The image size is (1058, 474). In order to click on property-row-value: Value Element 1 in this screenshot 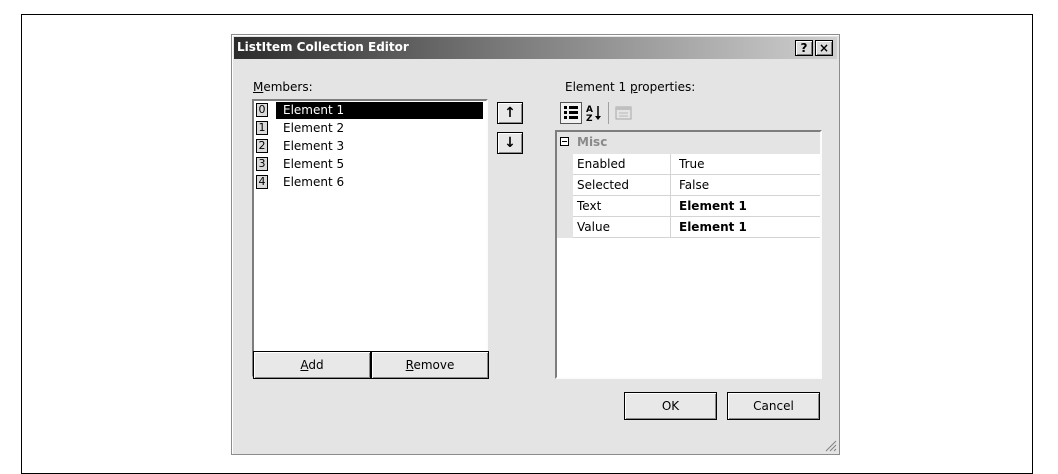, I will do `click(688, 227)`.